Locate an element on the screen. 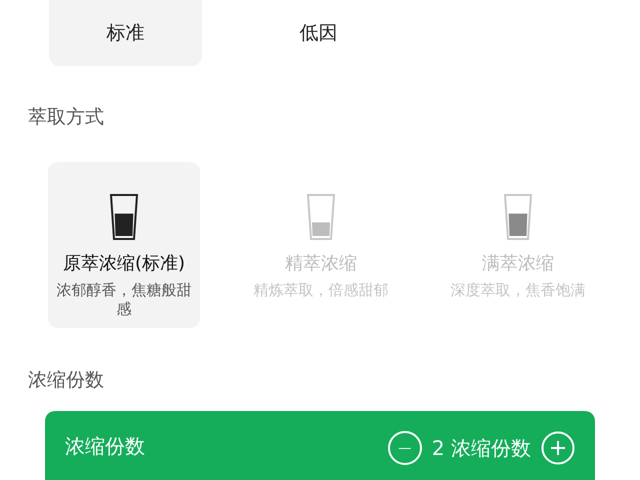  section-heading: 萃取方式 is located at coordinates (66, 117).